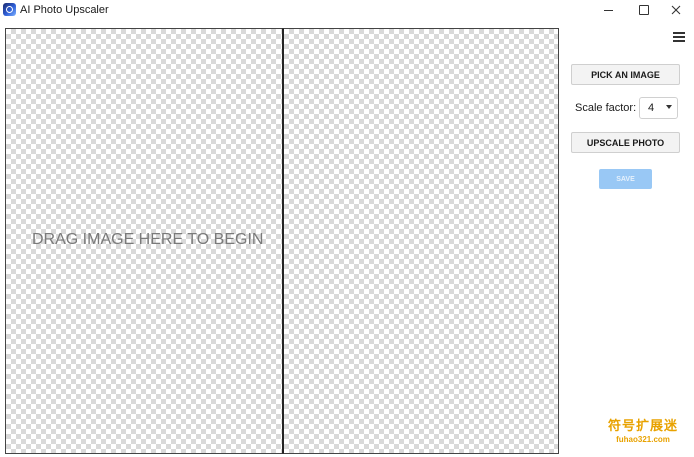 The width and height of the screenshot is (694, 457). I want to click on close-icon, so click(676, 10).